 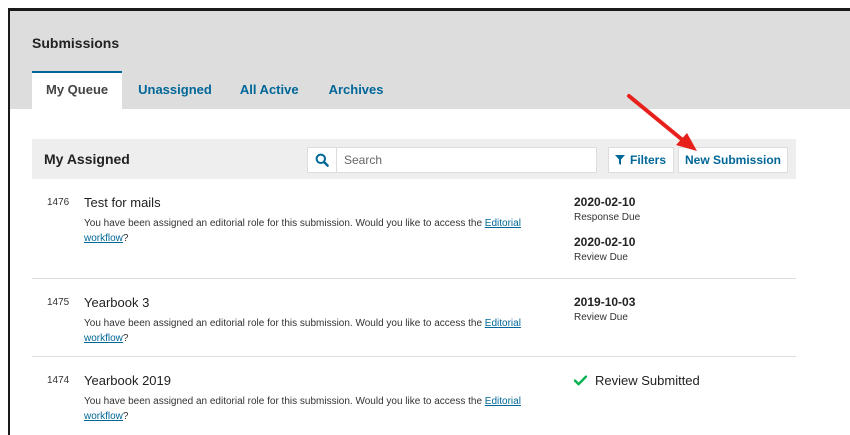 I want to click on search-box, so click(x=452, y=160).